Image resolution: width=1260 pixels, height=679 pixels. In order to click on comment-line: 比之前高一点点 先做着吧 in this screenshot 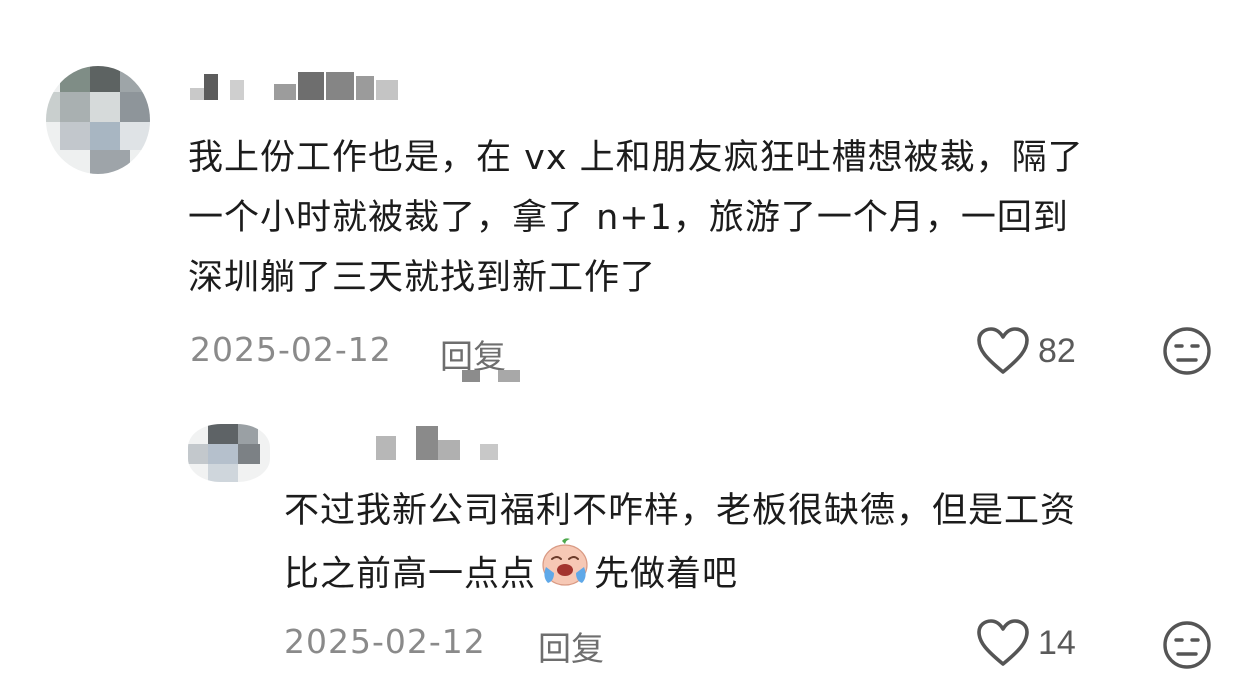, I will do `click(680, 574)`.